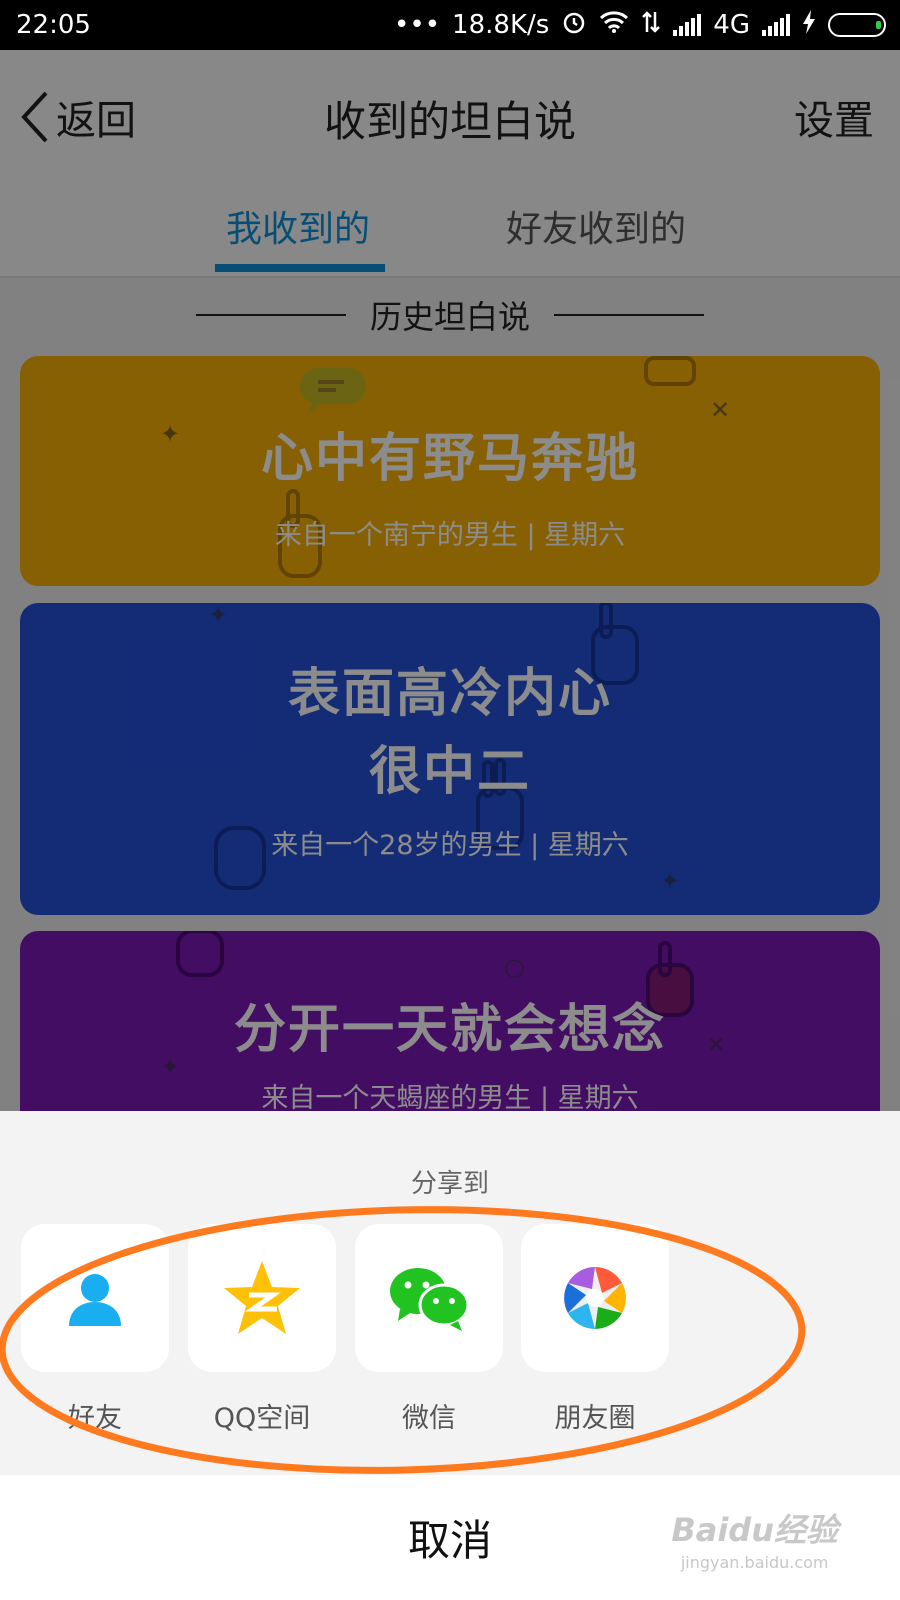 The height and width of the screenshot is (1600, 900). I want to click on moments-aperture-icon, so click(595, 1298).